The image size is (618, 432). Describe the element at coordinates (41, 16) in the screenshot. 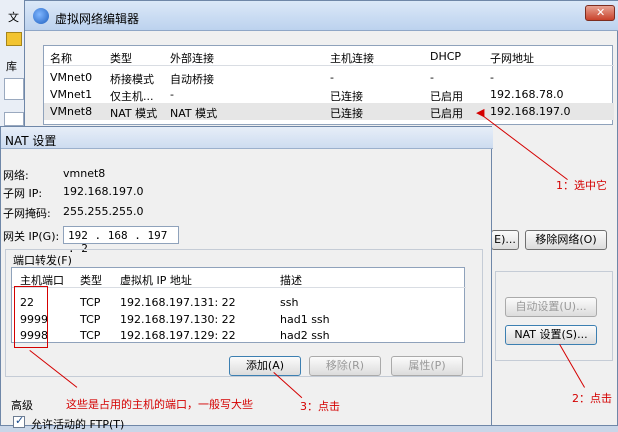

I see `network-globe-icon` at that location.